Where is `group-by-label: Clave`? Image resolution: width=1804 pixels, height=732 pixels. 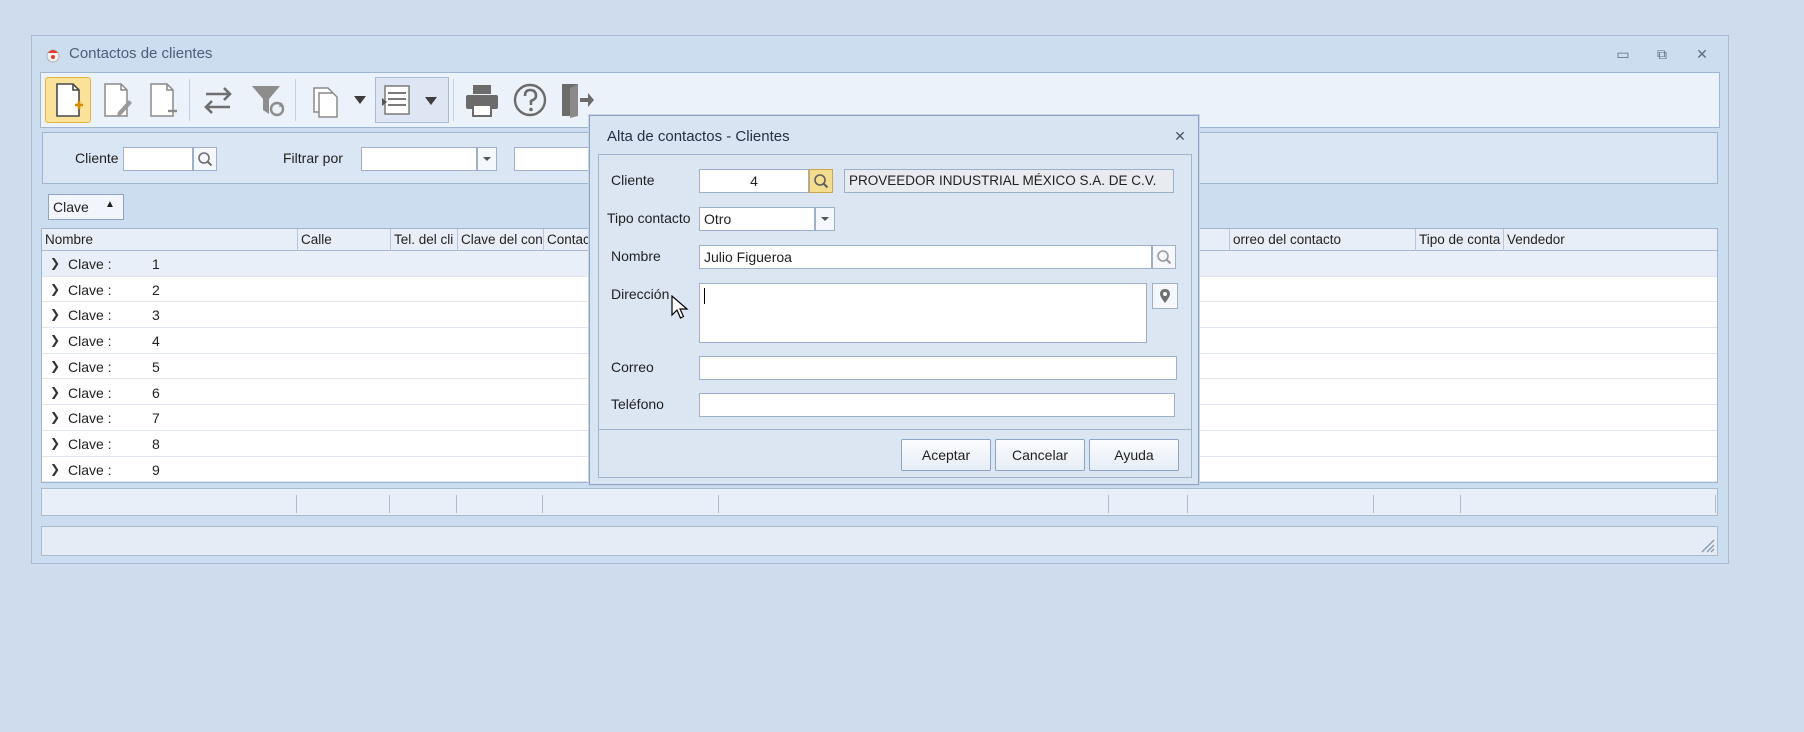
group-by-label: Clave is located at coordinates (71, 207).